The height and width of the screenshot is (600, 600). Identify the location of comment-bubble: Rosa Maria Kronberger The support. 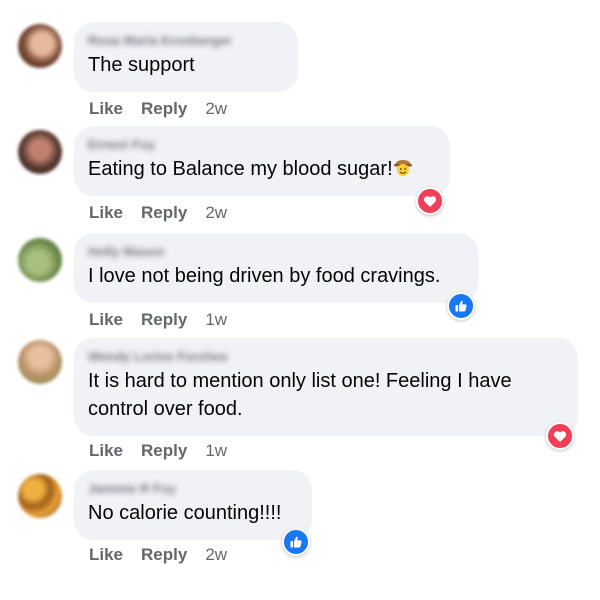
(186, 57).